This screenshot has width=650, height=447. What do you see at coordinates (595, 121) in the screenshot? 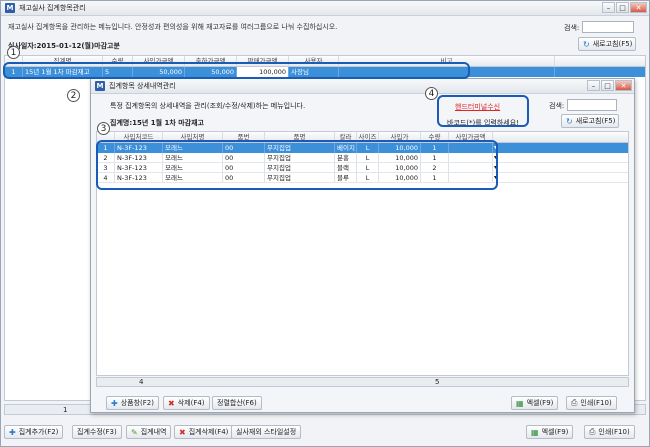
I see `detail-refresh-label: 새로고침(F5)` at bounding box center [595, 121].